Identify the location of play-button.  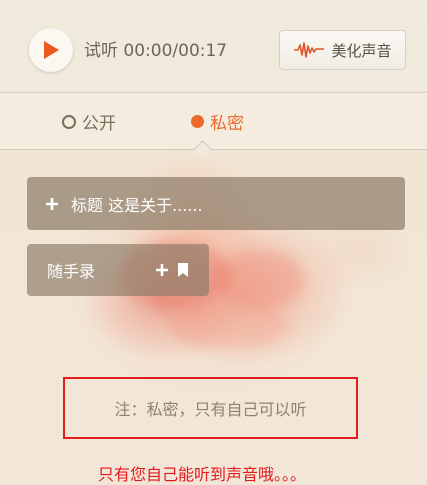
(51, 50).